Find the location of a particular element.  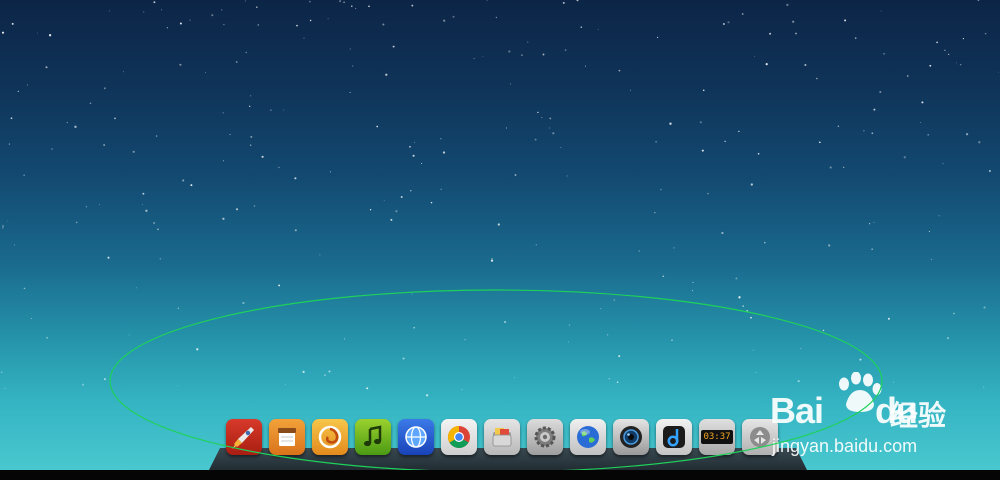

notes-app-icon is located at coordinates (287, 437).